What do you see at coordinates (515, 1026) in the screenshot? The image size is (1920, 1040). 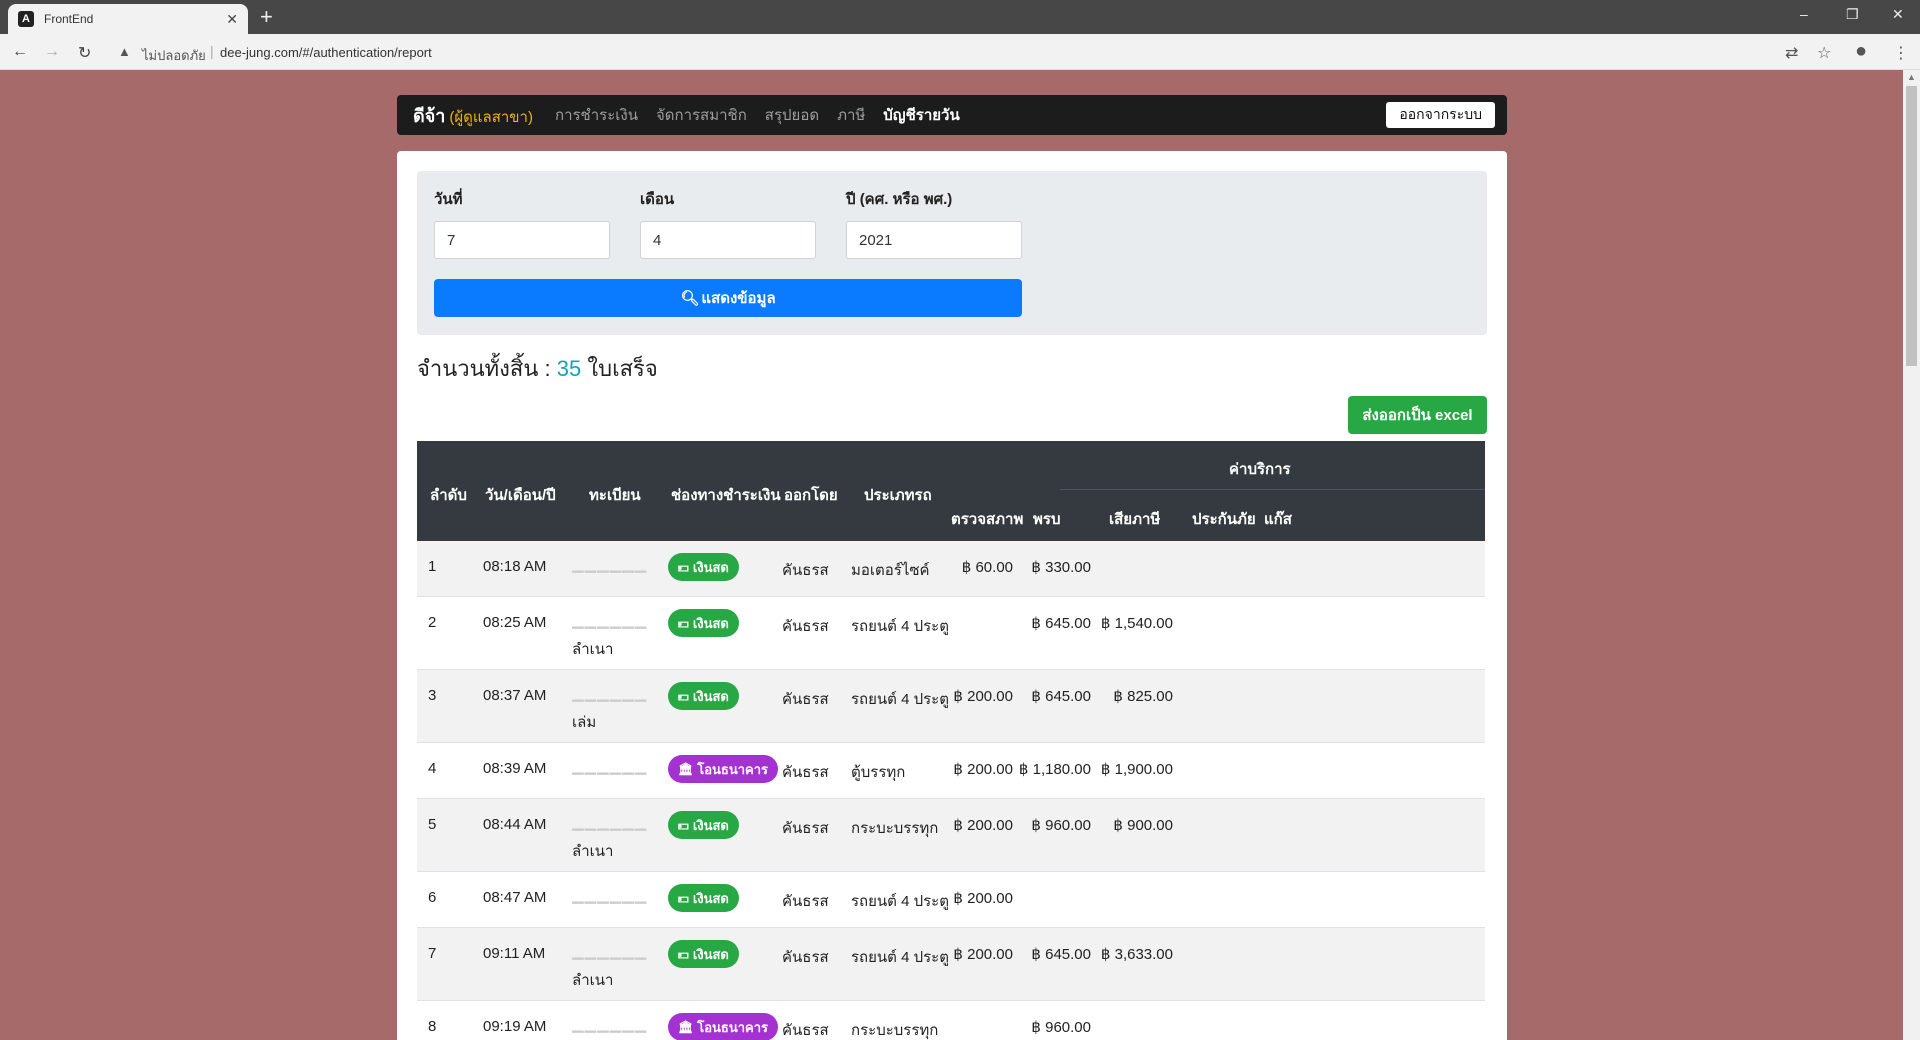 I see `row-time: 09:19 AM` at bounding box center [515, 1026].